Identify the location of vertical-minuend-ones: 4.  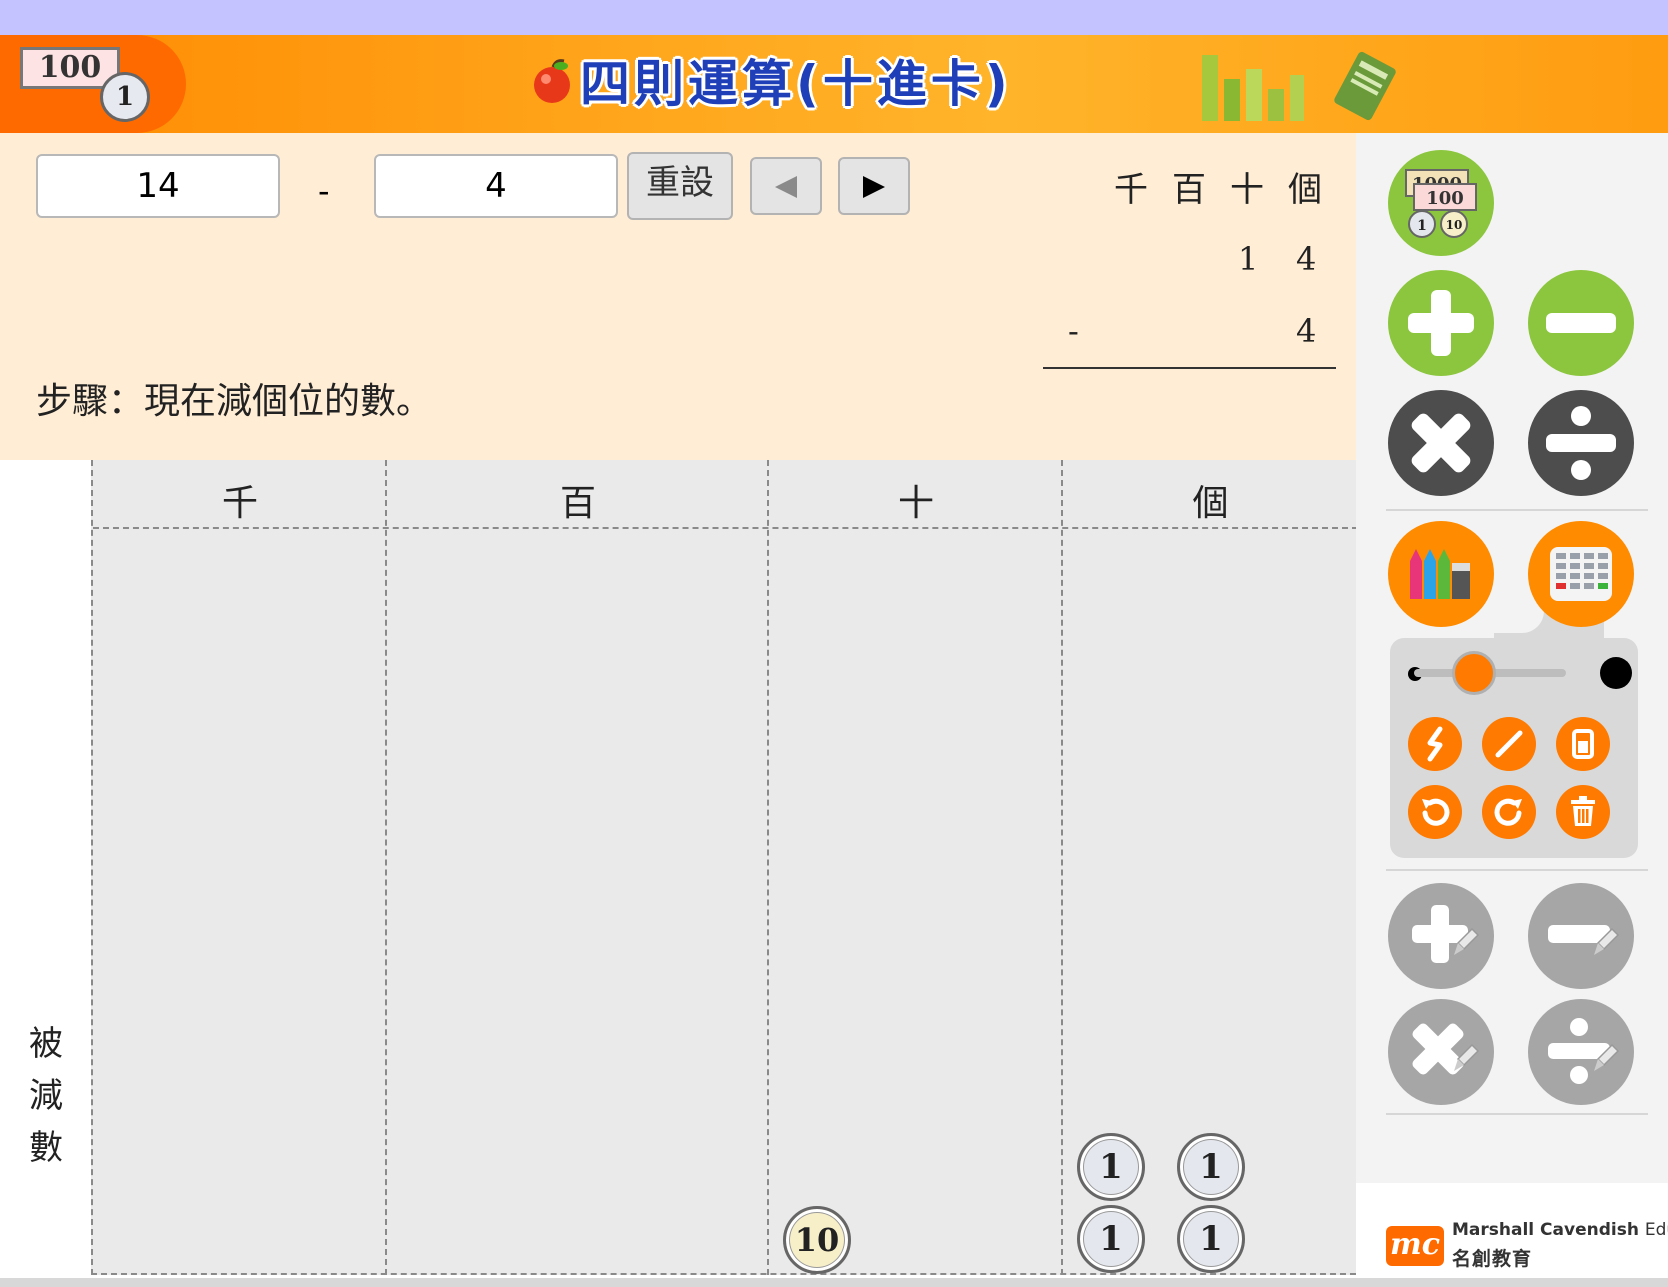
(1306, 259).